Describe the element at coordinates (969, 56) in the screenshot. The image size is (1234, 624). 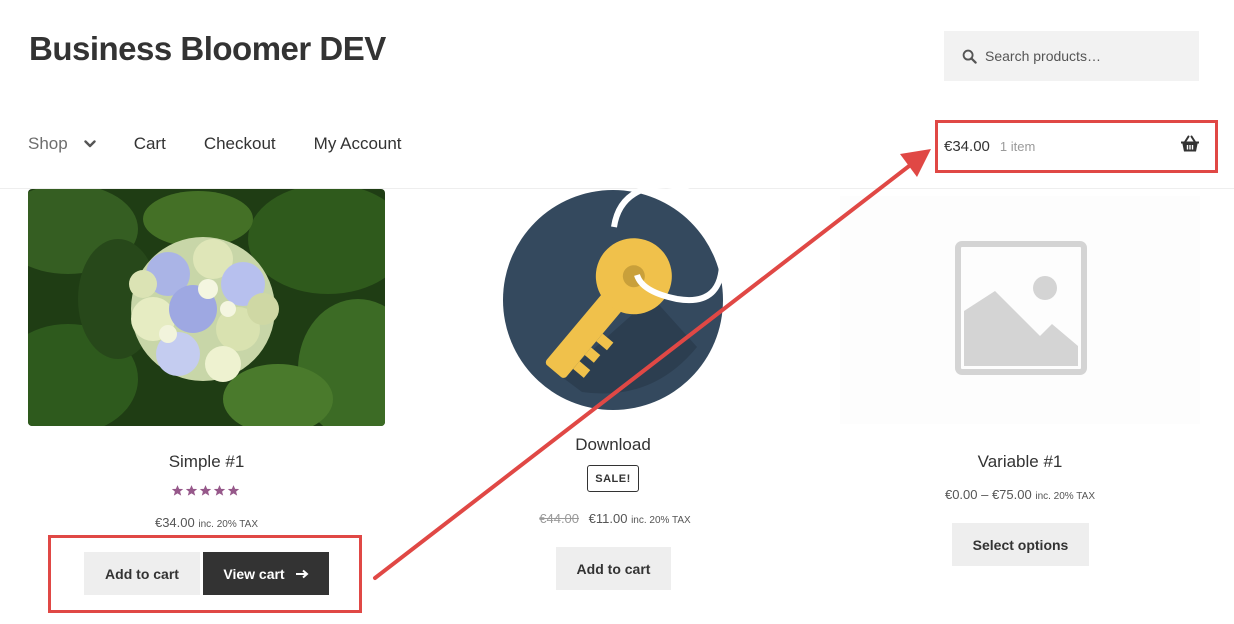
I see `search-icon` at that location.